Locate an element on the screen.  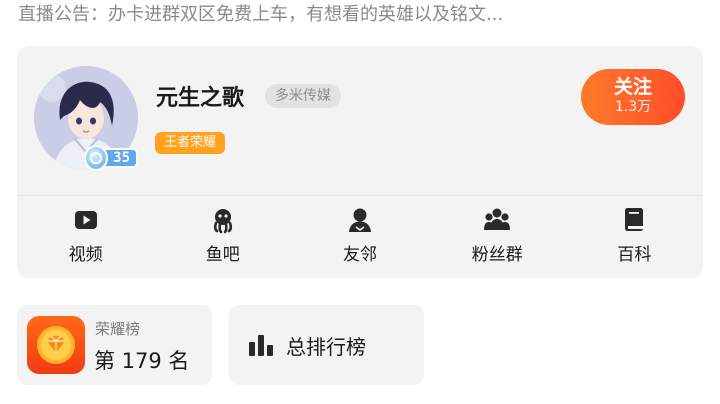
follow-button: 关注 1.3万 is located at coordinates (633, 97).